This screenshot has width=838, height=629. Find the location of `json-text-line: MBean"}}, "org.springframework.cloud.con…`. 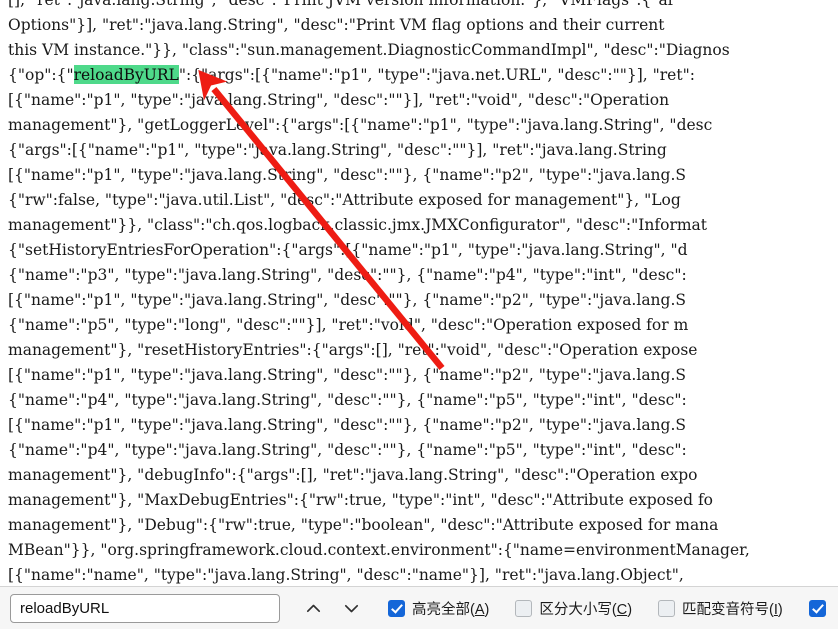

json-text-line: MBean"}}, "org.springframework.cloud.con… is located at coordinates (379, 550).